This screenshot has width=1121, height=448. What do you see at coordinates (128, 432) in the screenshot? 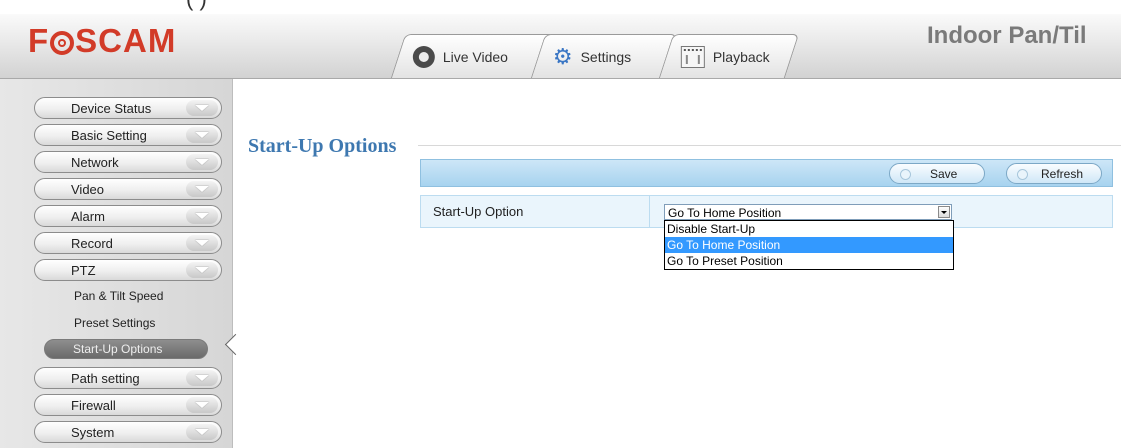
I see `sidebar-item-system: System` at bounding box center [128, 432].